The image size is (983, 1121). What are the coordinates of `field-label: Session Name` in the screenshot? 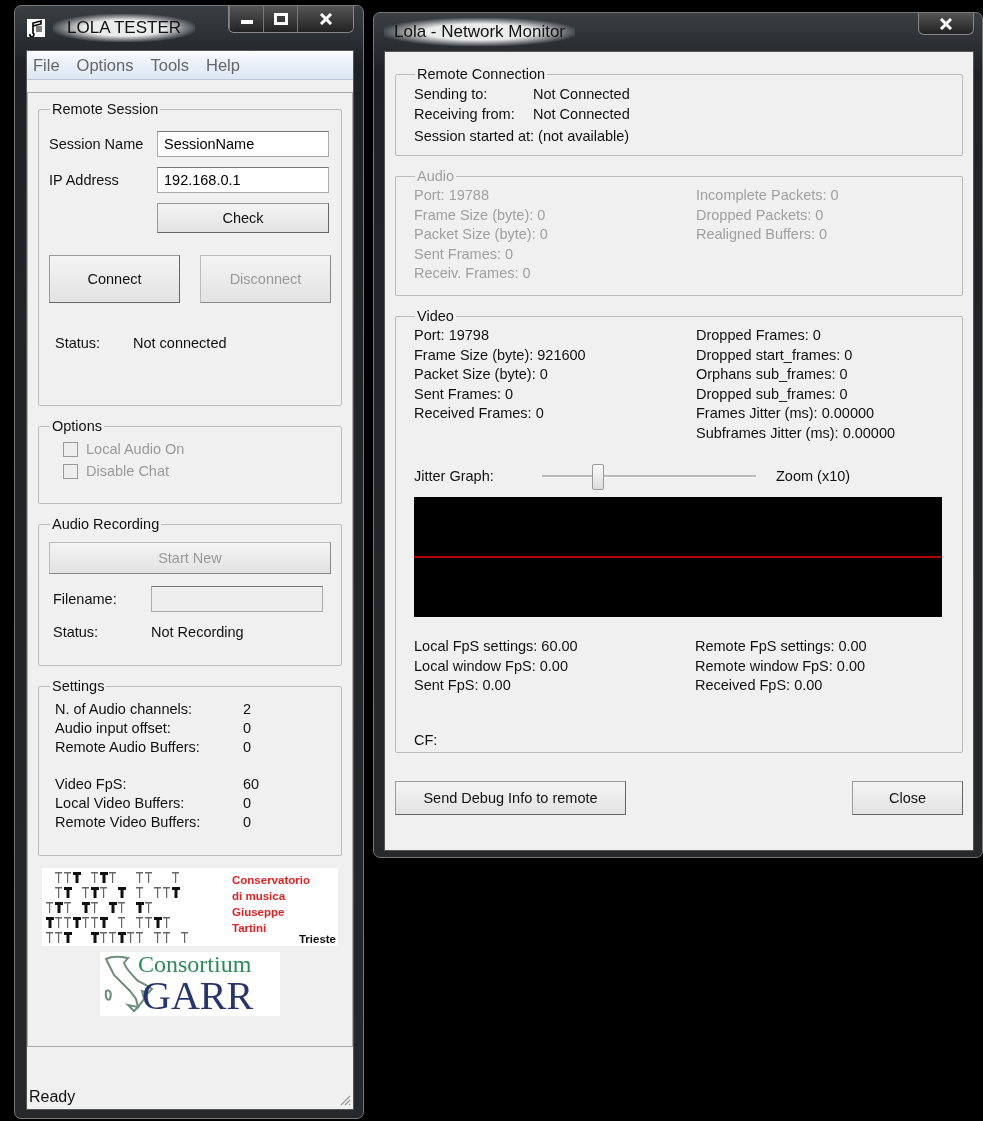 It's located at (97, 144).